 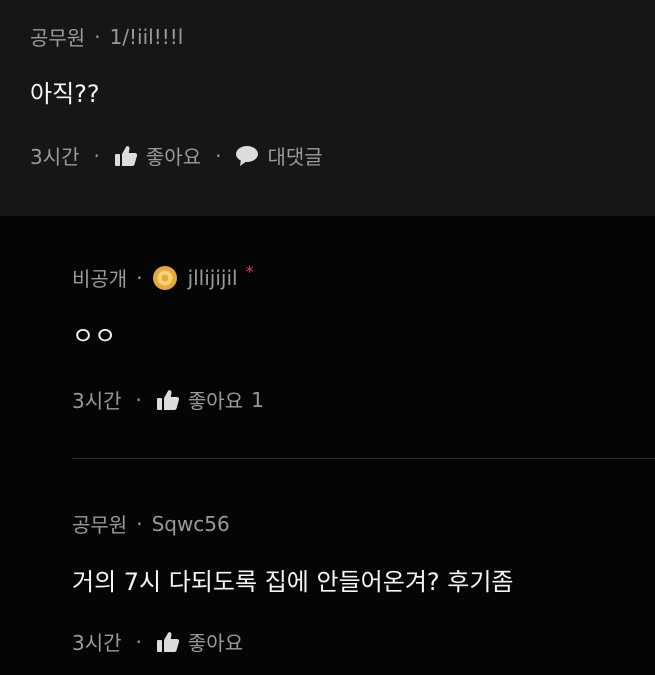 I want to click on reply-label: 대댓글, so click(x=295, y=157).